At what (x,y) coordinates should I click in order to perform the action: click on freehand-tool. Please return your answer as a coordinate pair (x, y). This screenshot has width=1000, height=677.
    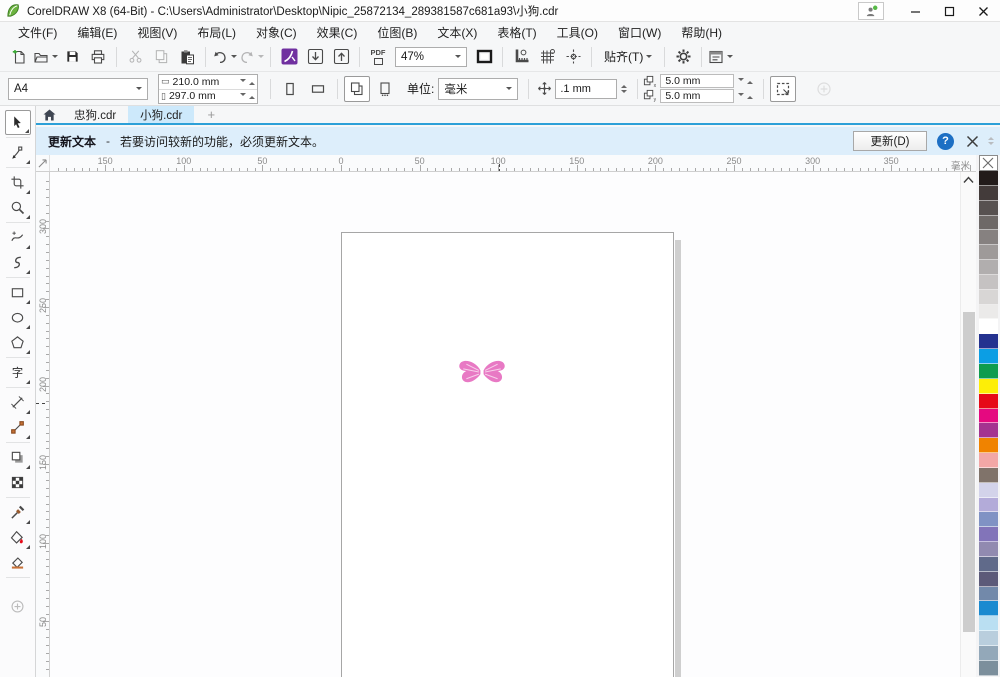
    Looking at the image, I should click on (18, 237).